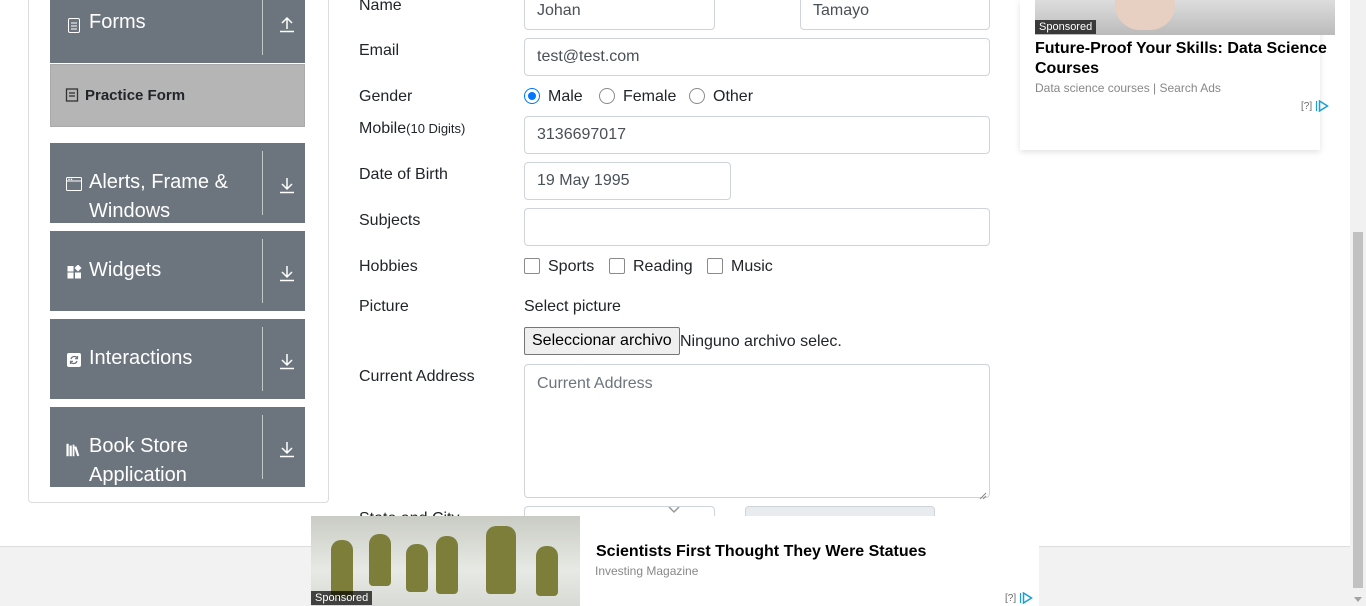 The height and width of the screenshot is (606, 1366). I want to click on sidebar-group-alerts: Alerts, Frame & Windows, so click(177, 183).